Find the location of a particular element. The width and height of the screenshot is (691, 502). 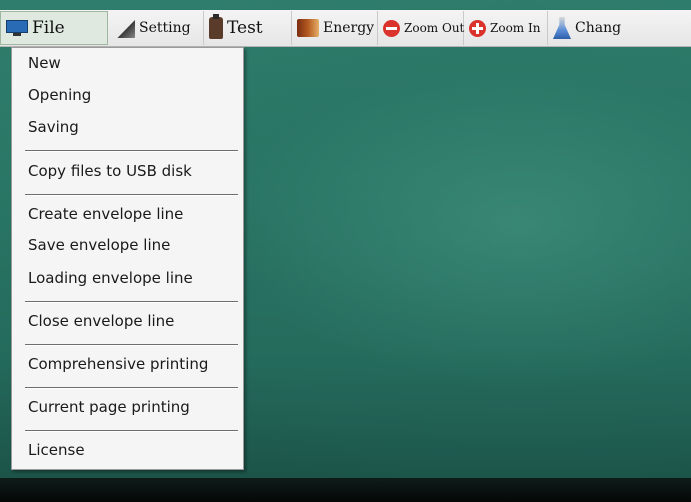

menu-item-current-page-printing: Current page printing is located at coordinates (109, 407).